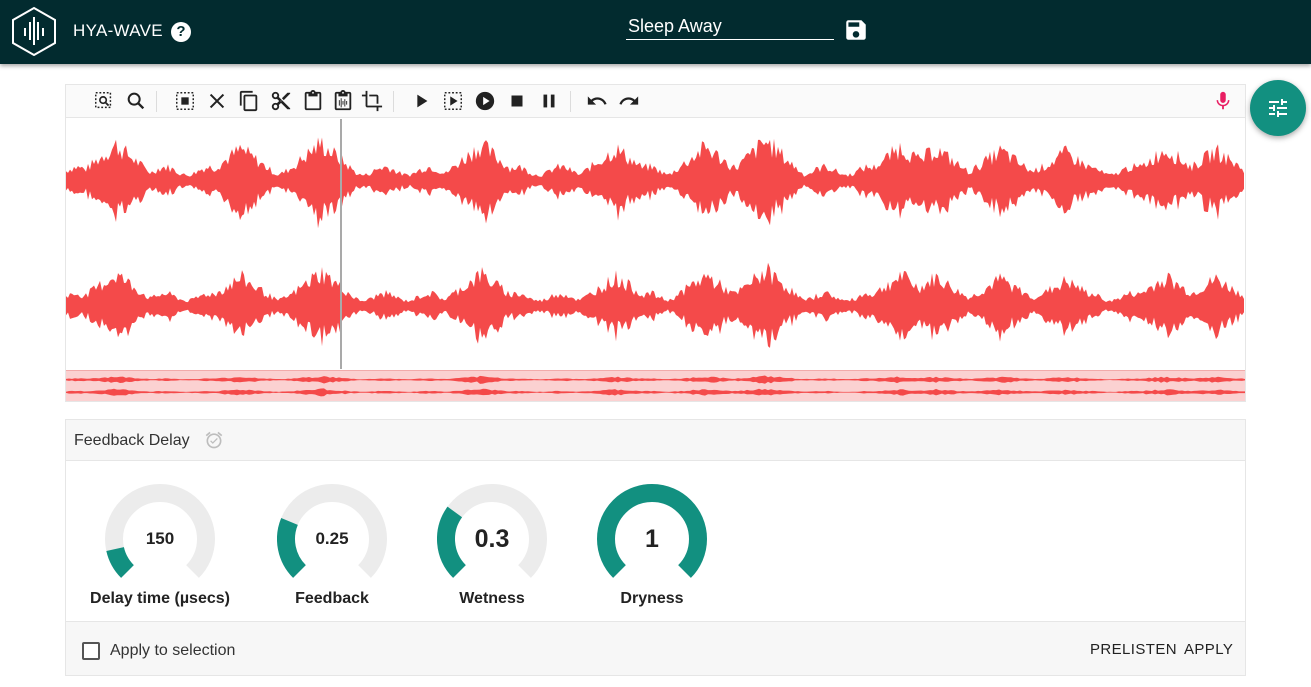 Image resolution: width=1311 pixels, height=687 pixels. Describe the element at coordinates (1133, 649) in the screenshot. I see `prelisten-button: PRELISTEN` at that location.